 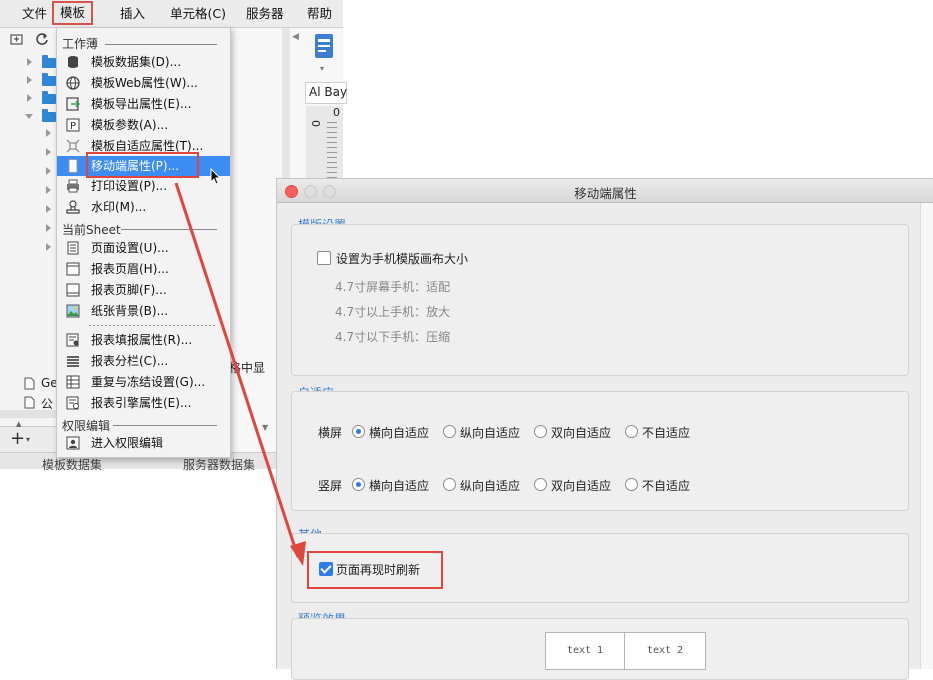 What do you see at coordinates (73, 104) in the screenshot?
I see `export-icon` at bounding box center [73, 104].